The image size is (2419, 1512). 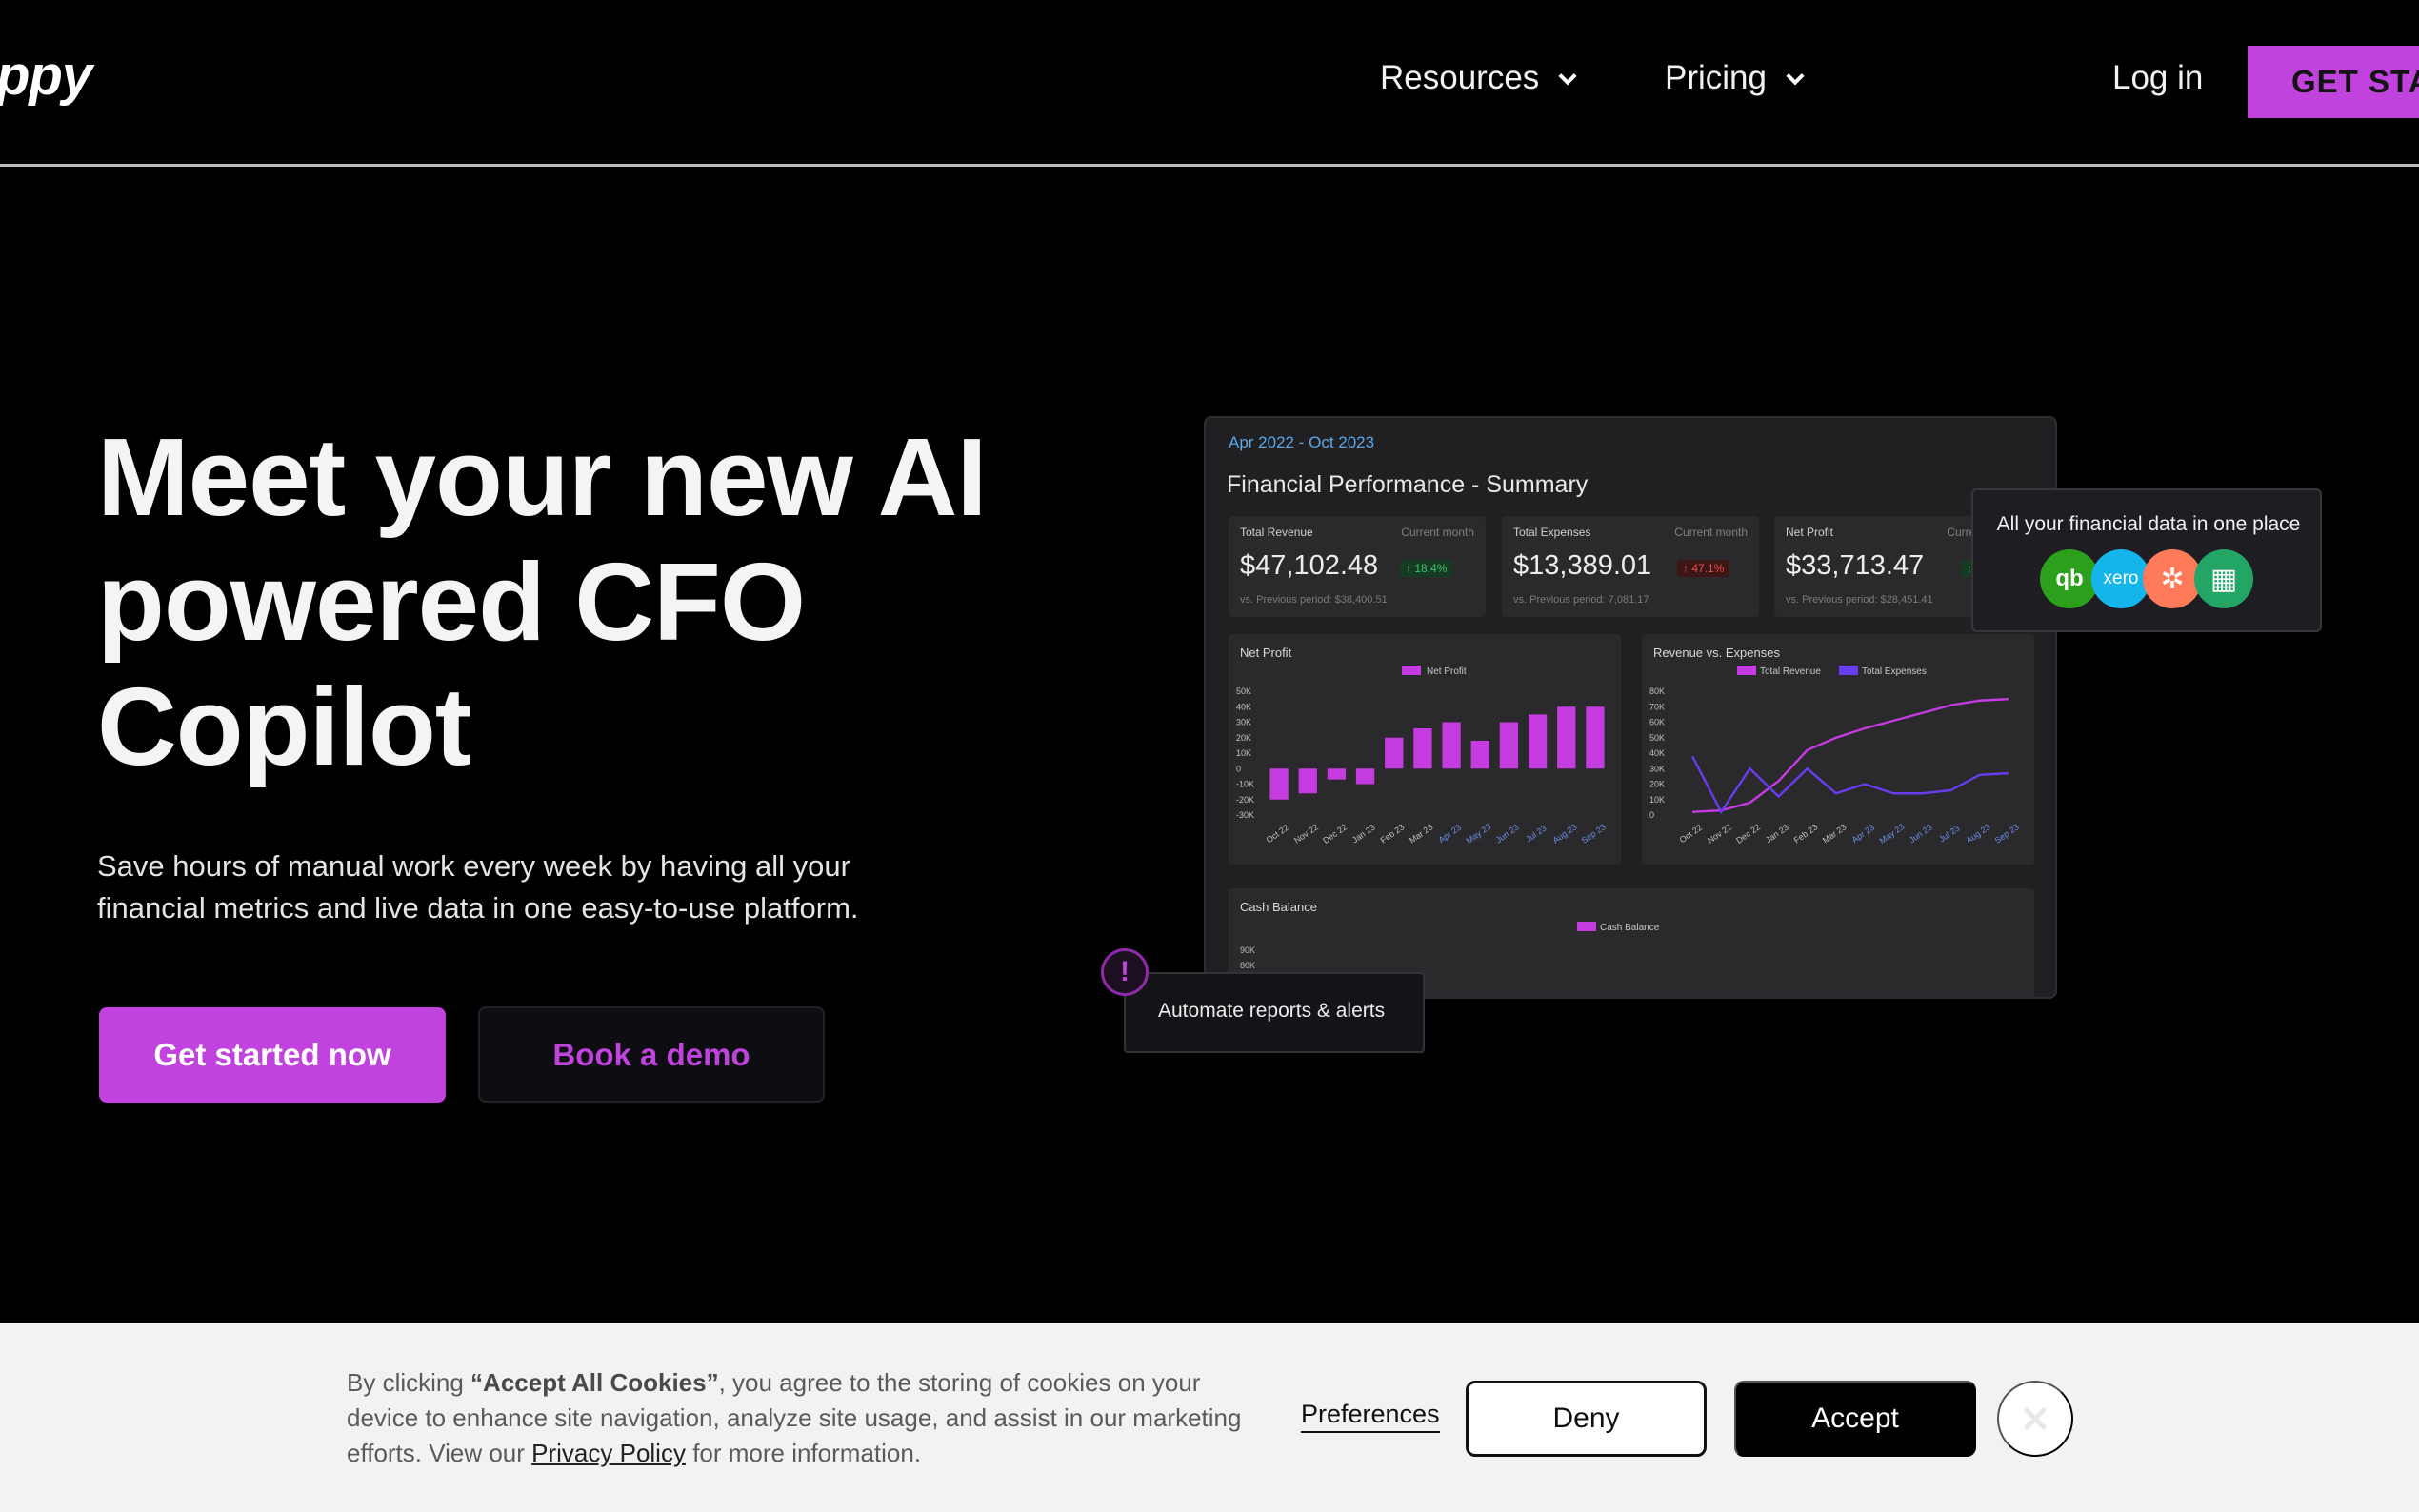 I want to click on kpi-value: $13,389.01, so click(x=1582, y=565).